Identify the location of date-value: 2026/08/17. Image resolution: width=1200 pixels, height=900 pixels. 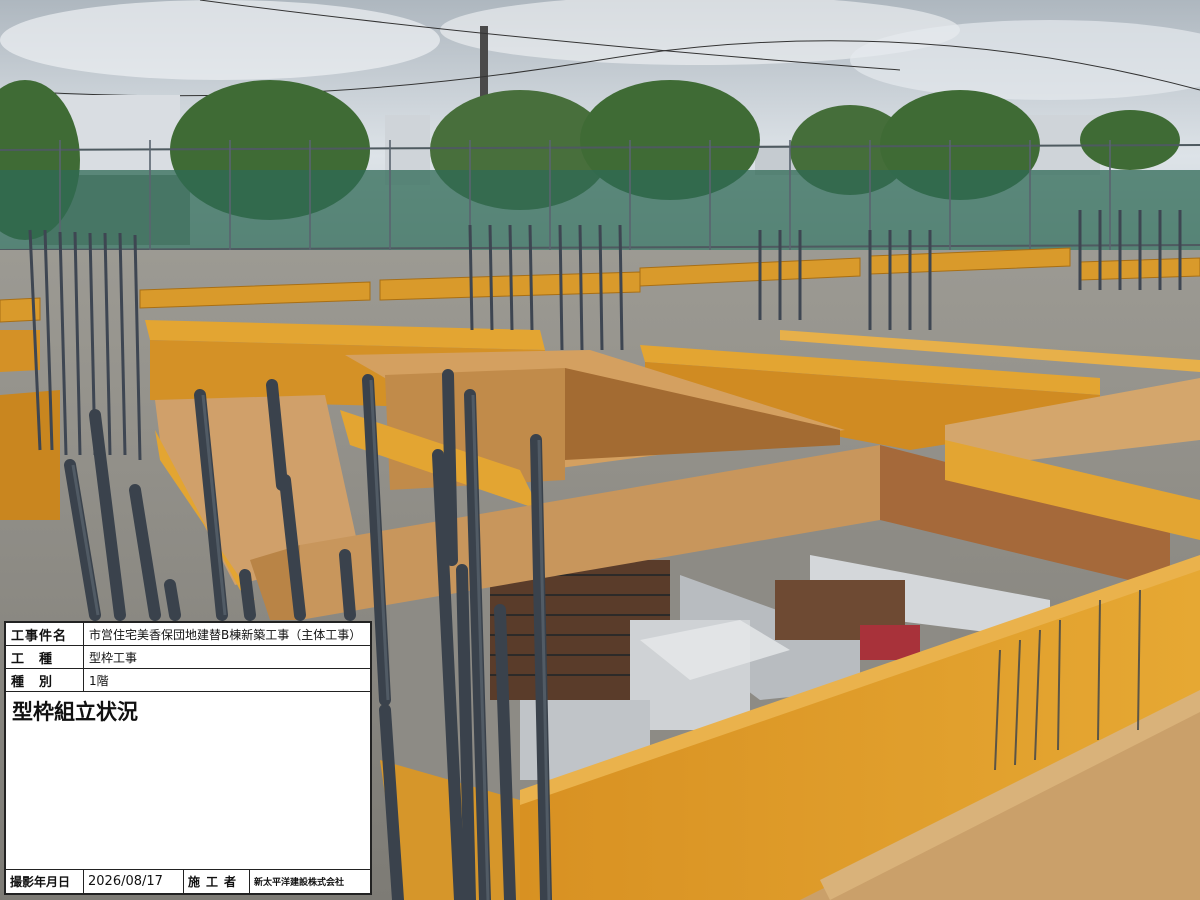
(134, 881).